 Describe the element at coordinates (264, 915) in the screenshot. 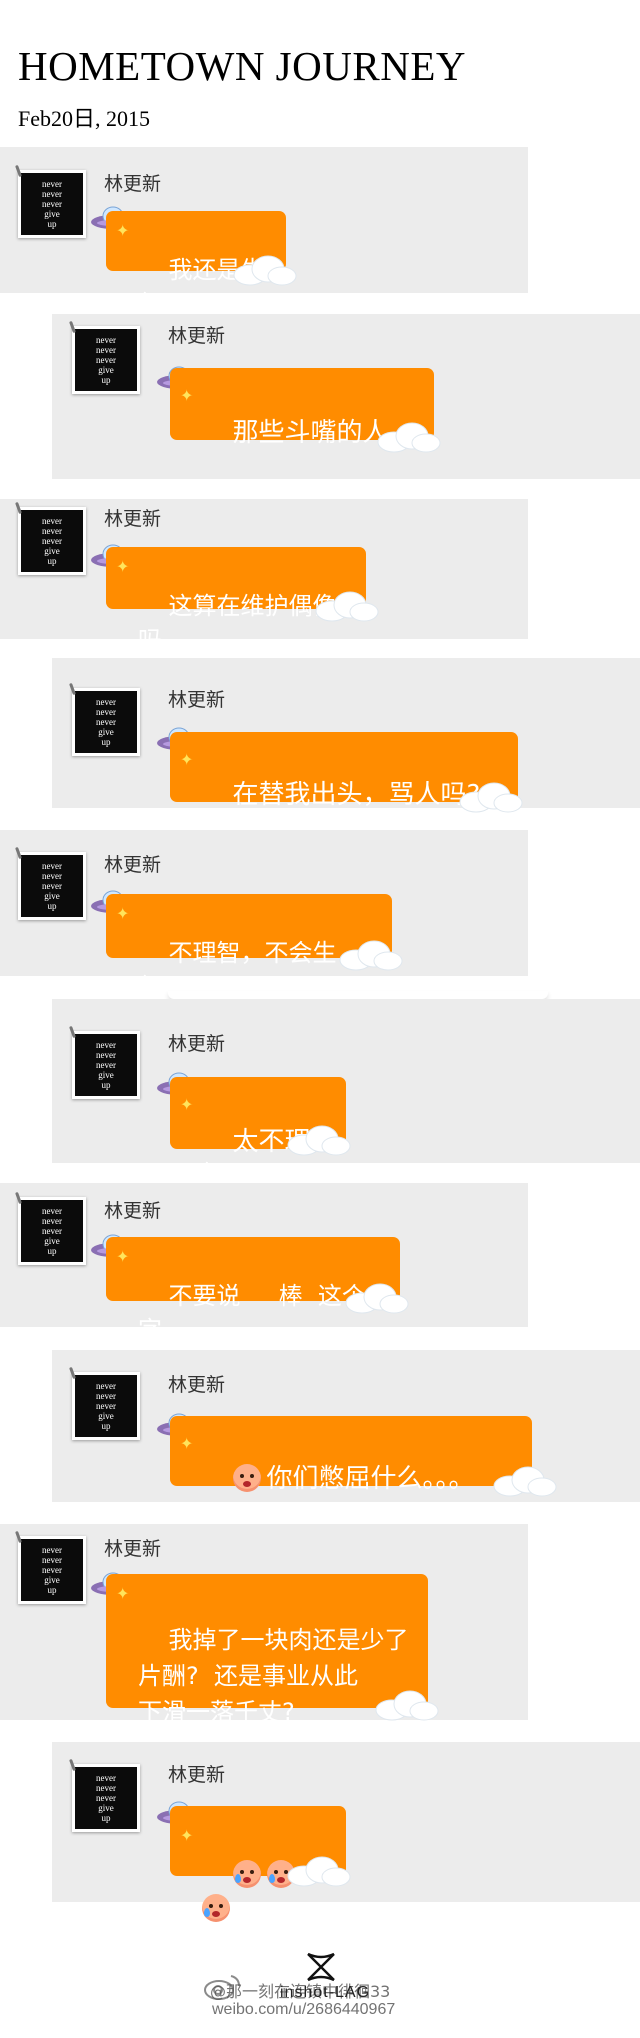

I see `message-card: never never never give up 林更新 ✦ 不理智，不会生气，` at that location.